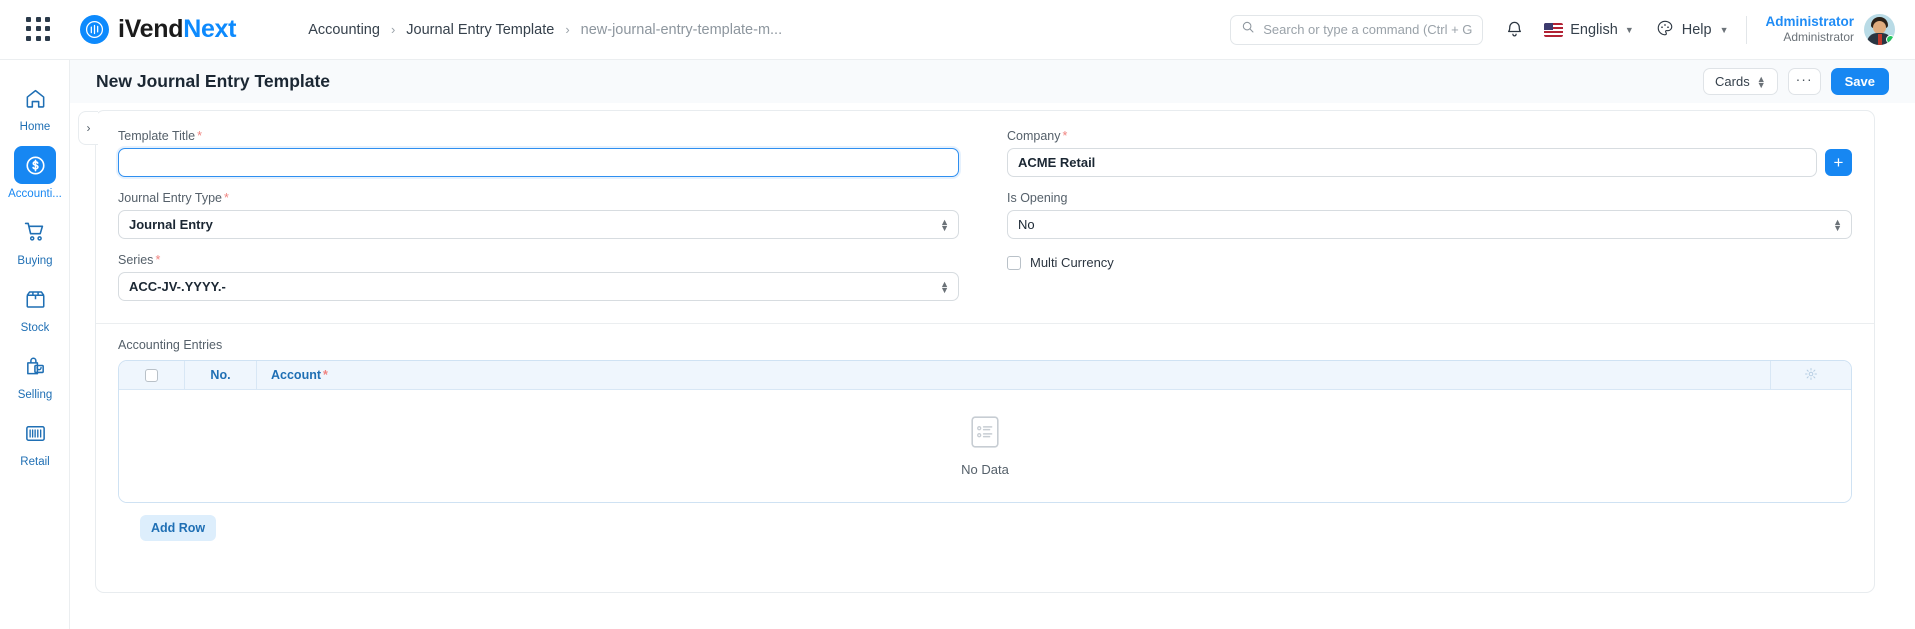 The height and width of the screenshot is (629, 1915). I want to click on multi-currency-label: Multi Currency, so click(1072, 262).